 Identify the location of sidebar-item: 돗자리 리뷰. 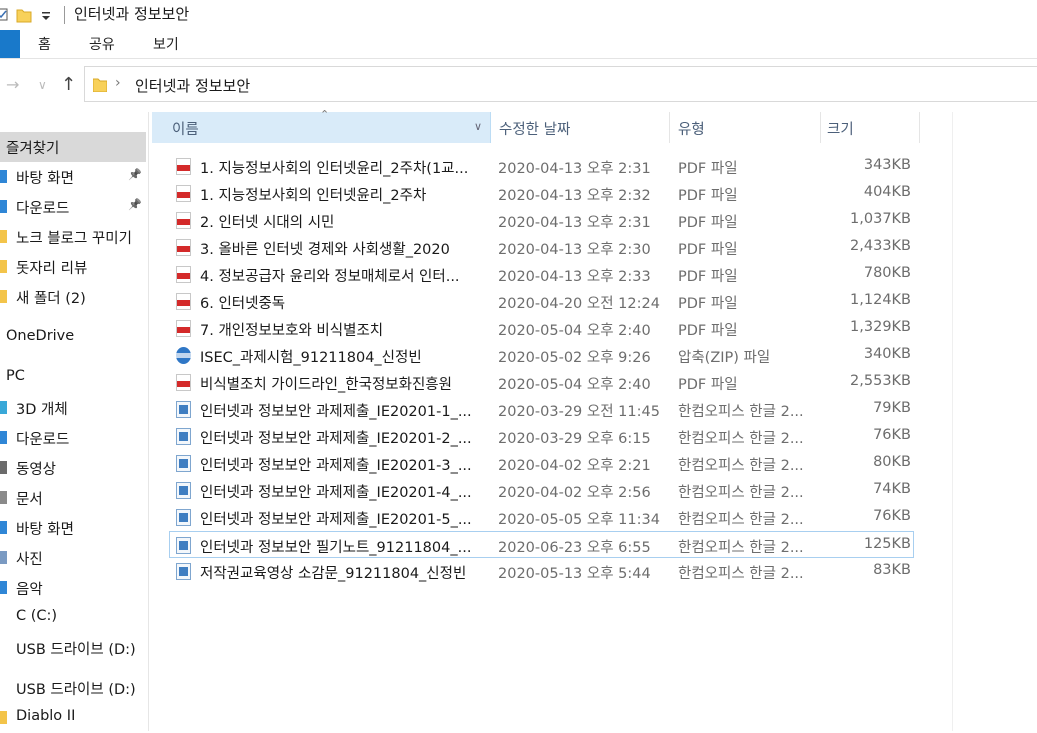
(73, 267).